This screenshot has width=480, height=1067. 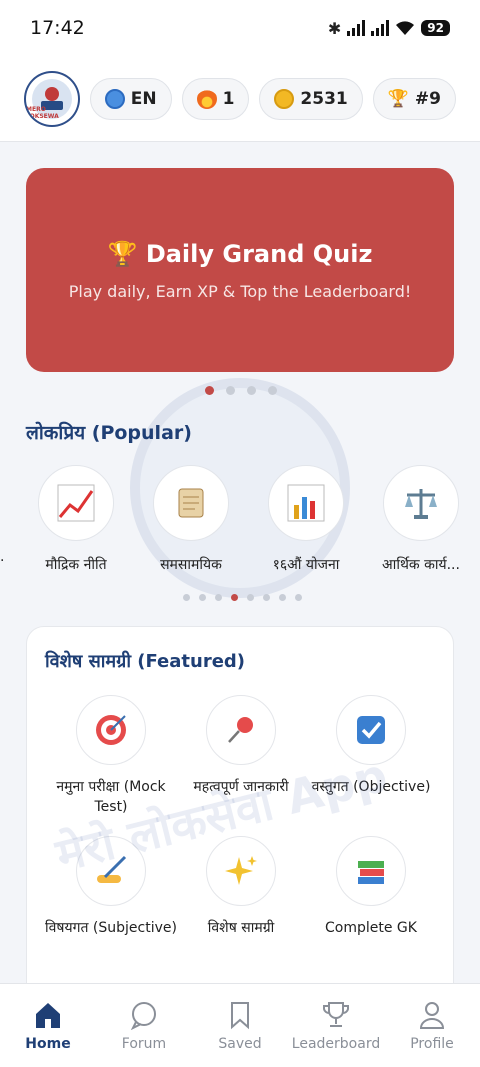 I want to click on books-icon, so click(x=371, y=871).